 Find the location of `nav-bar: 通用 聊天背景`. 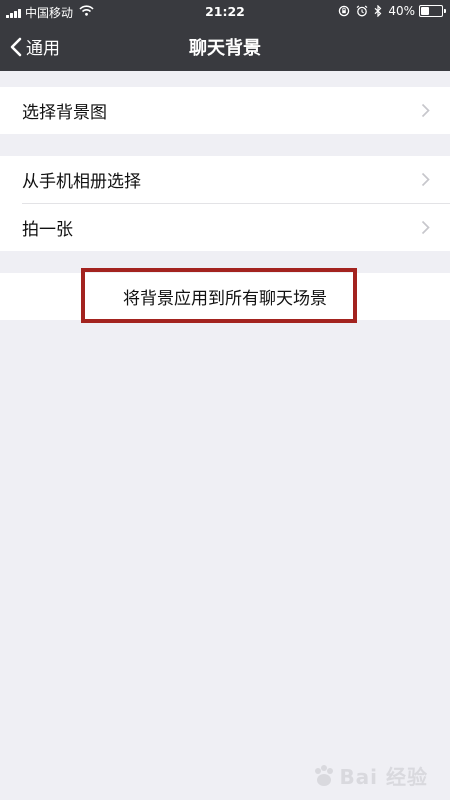

nav-bar: 通用 聊天背景 is located at coordinates (225, 46).